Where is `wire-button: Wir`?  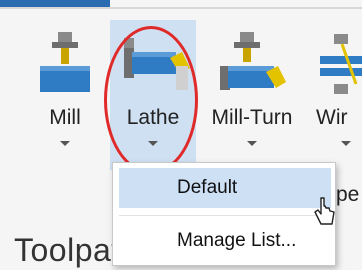 wire-button: Wir is located at coordinates (339, 95).